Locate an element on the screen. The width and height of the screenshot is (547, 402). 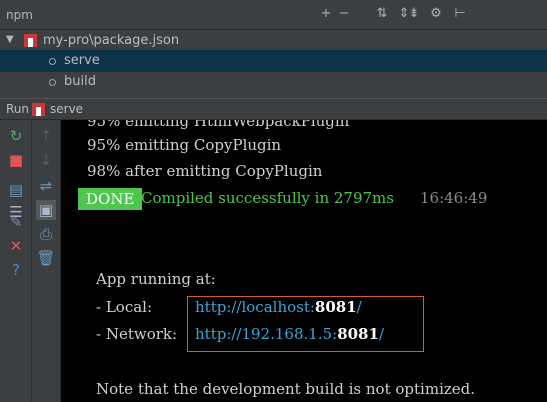
down-arrow-icon: ↓ is located at coordinates (46, 160).